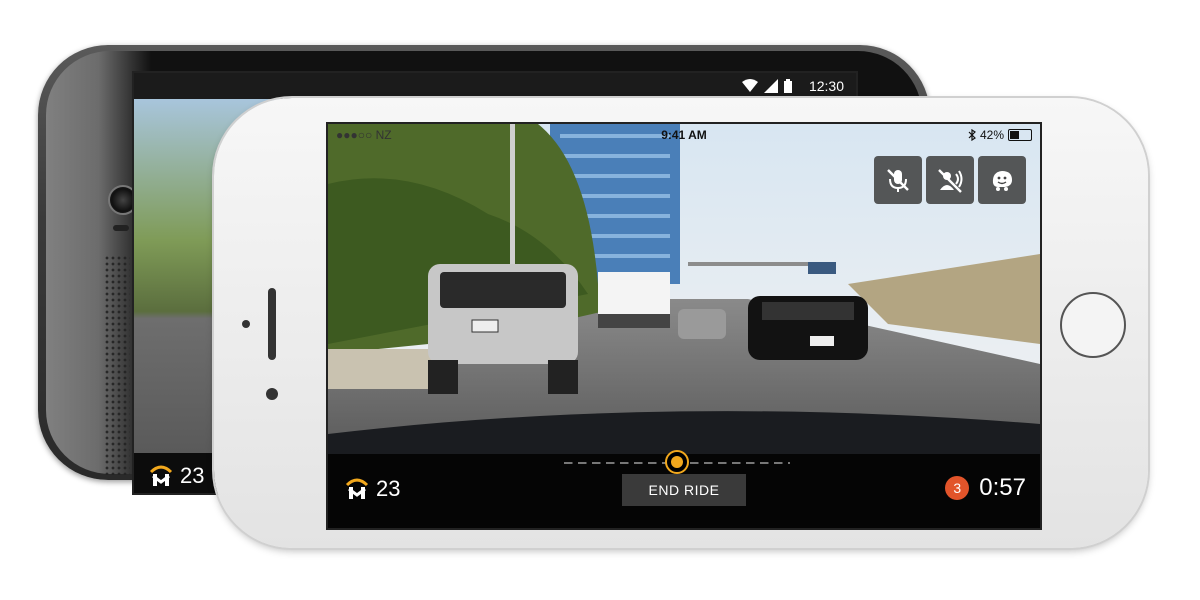 This screenshot has height=600, width=1200. Describe the element at coordinates (972, 135) in the screenshot. I see `bluetooth-icon` at that location.